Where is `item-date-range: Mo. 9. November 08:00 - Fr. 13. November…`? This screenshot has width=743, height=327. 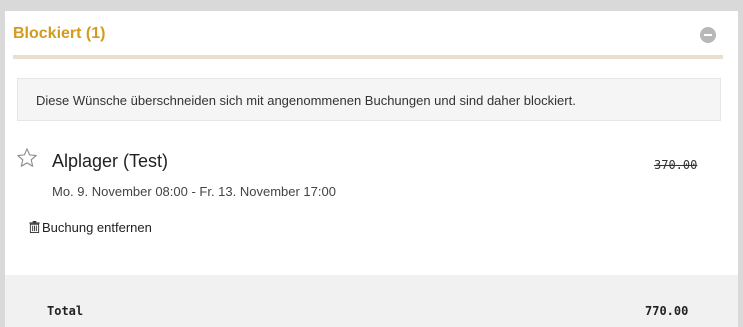
item-date-range: Mo. 9. November 08:00 - Fr. 13. November… is located at coordinates (194, 191).